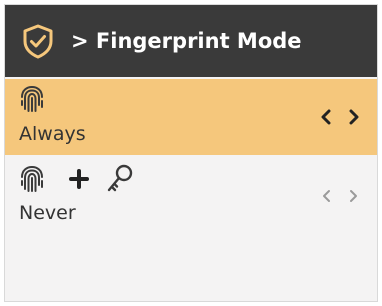  Describe the element at coordinates (186, 41) in the screenshot. I see `page-title: > Fingerprint Mode` at that location.